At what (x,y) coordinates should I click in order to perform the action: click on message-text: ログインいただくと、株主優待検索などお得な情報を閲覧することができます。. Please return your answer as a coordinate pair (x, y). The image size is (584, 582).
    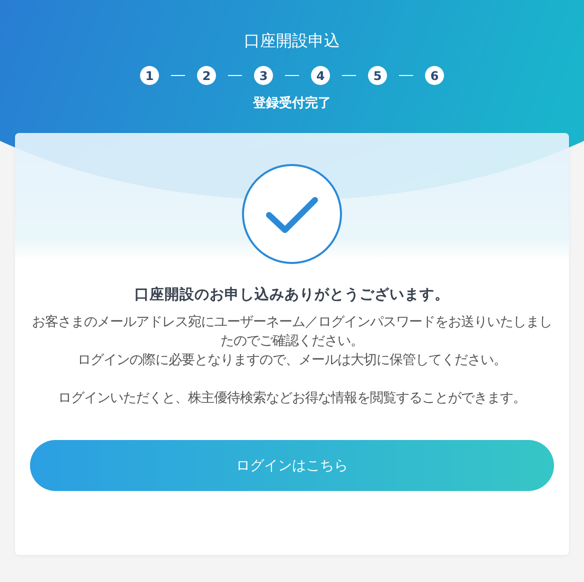
    Looking at the image, I should click on (292, 399).